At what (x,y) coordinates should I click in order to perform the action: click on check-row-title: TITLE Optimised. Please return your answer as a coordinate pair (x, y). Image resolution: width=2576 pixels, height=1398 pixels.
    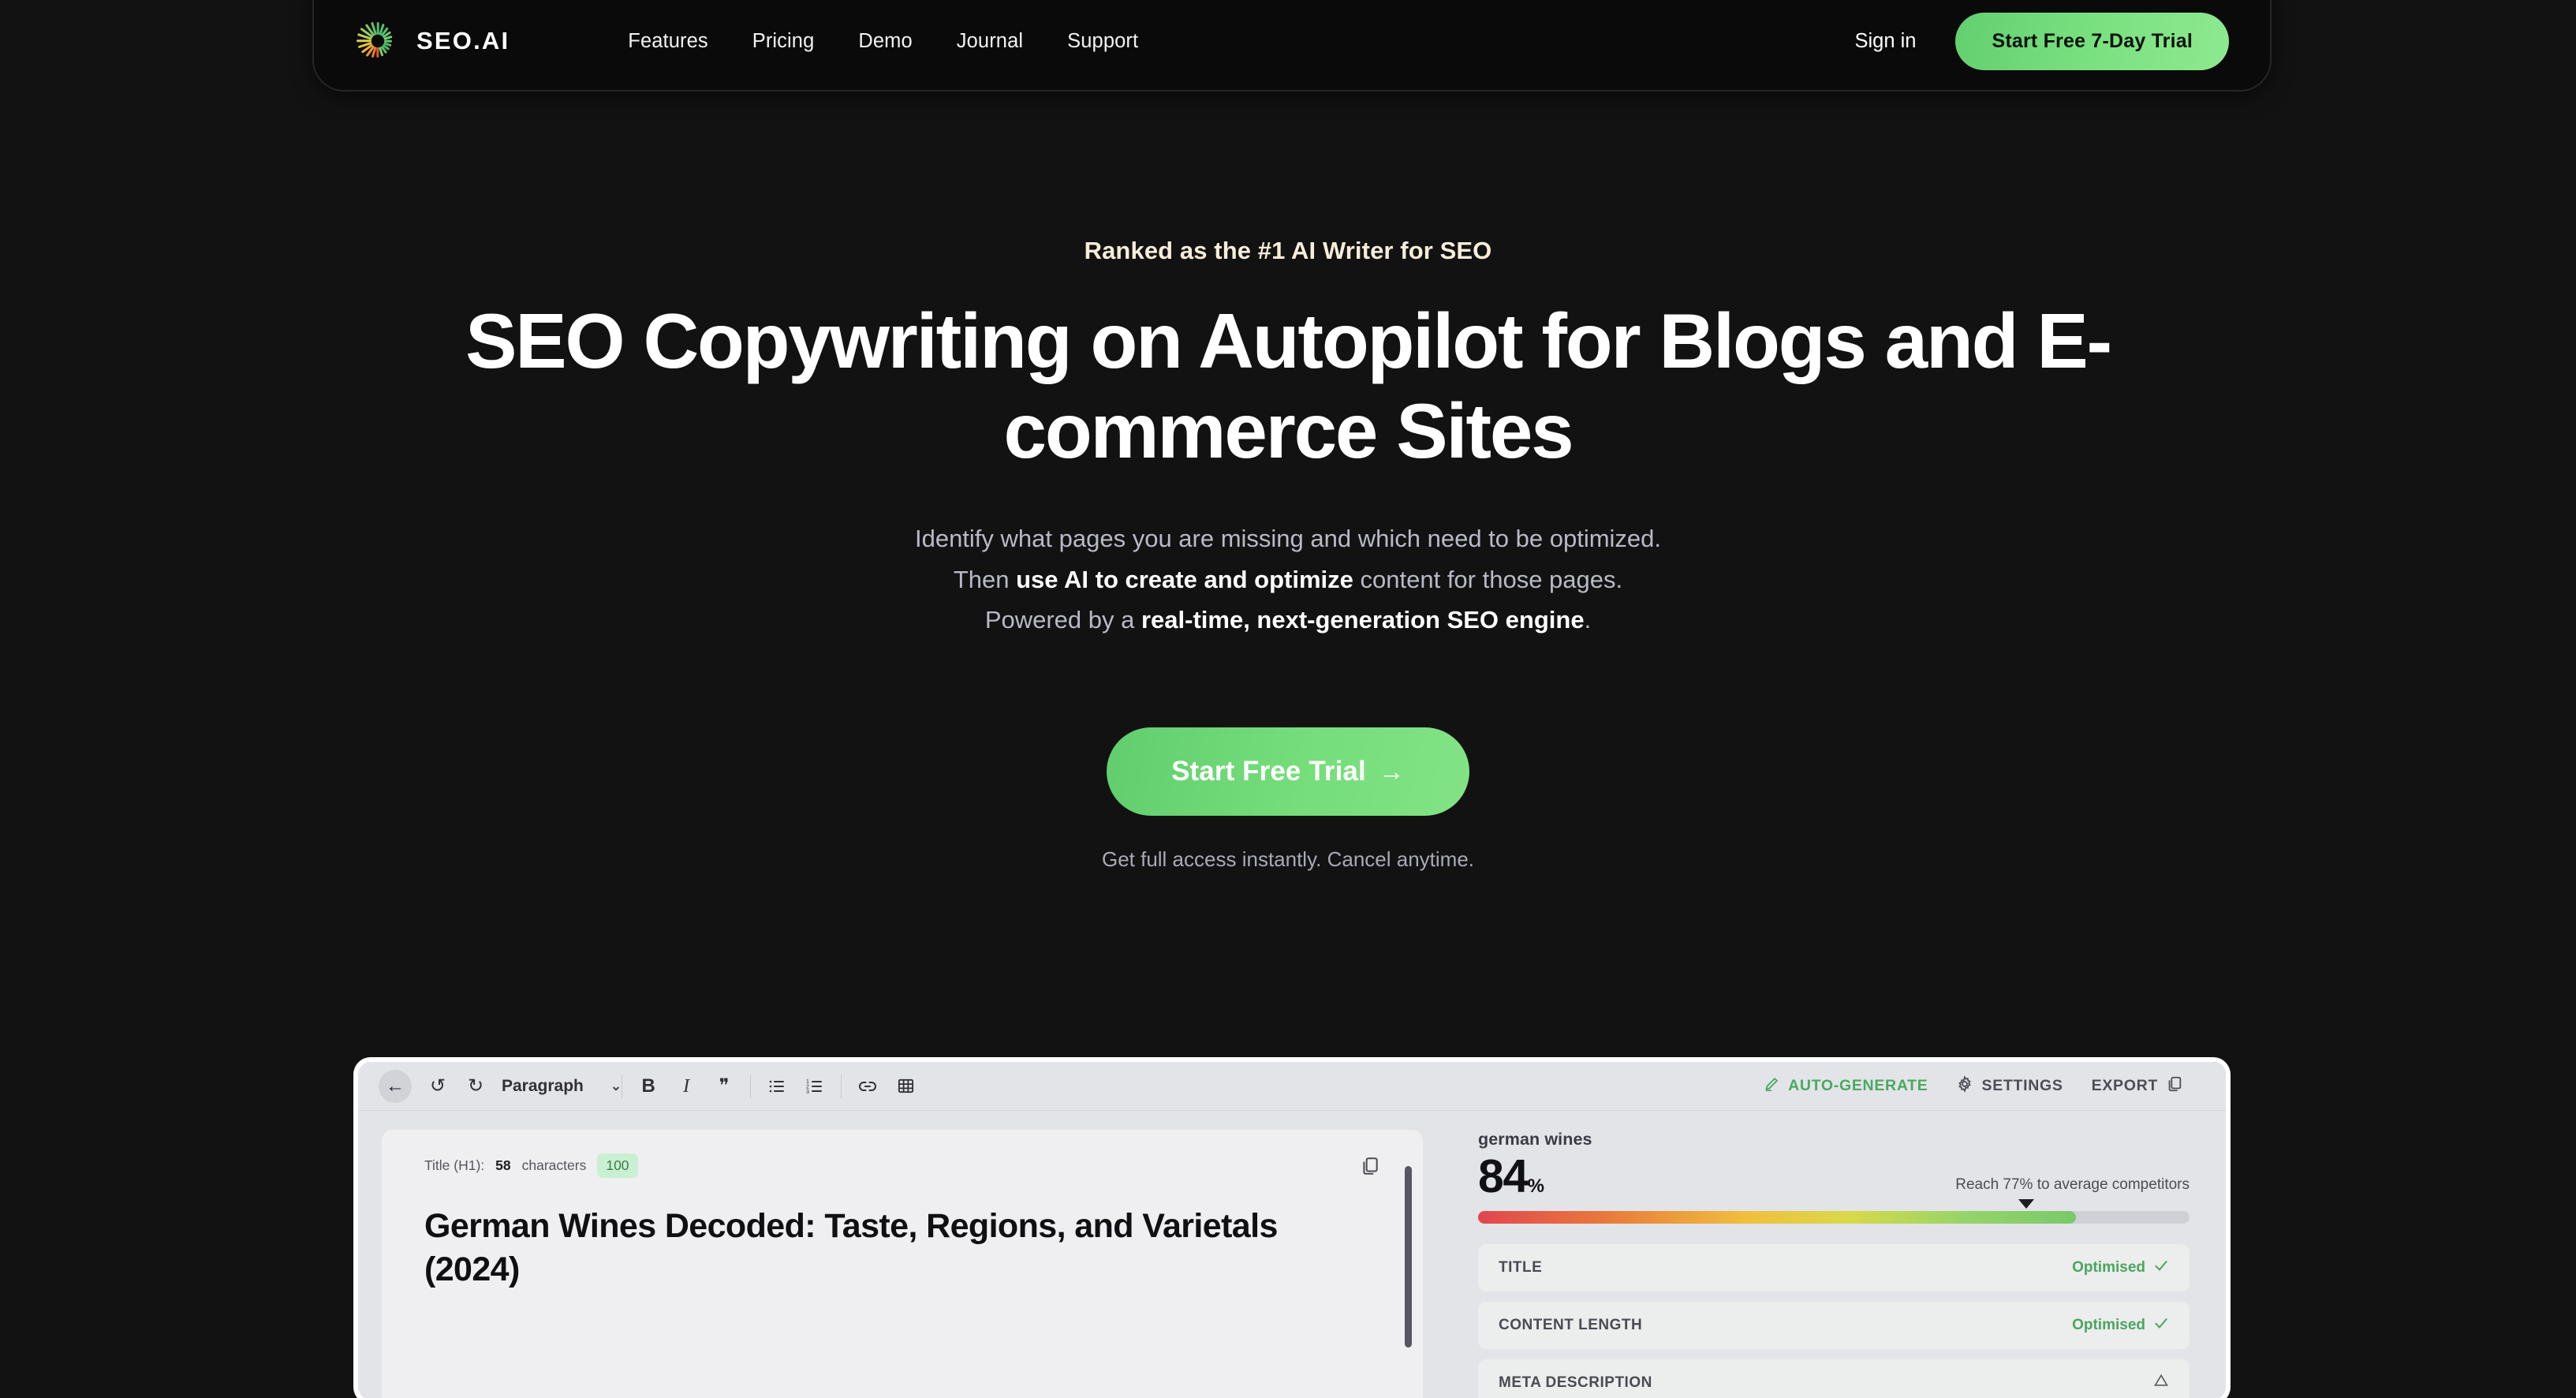
    Looking at the image, I should click on (1834, 1268).